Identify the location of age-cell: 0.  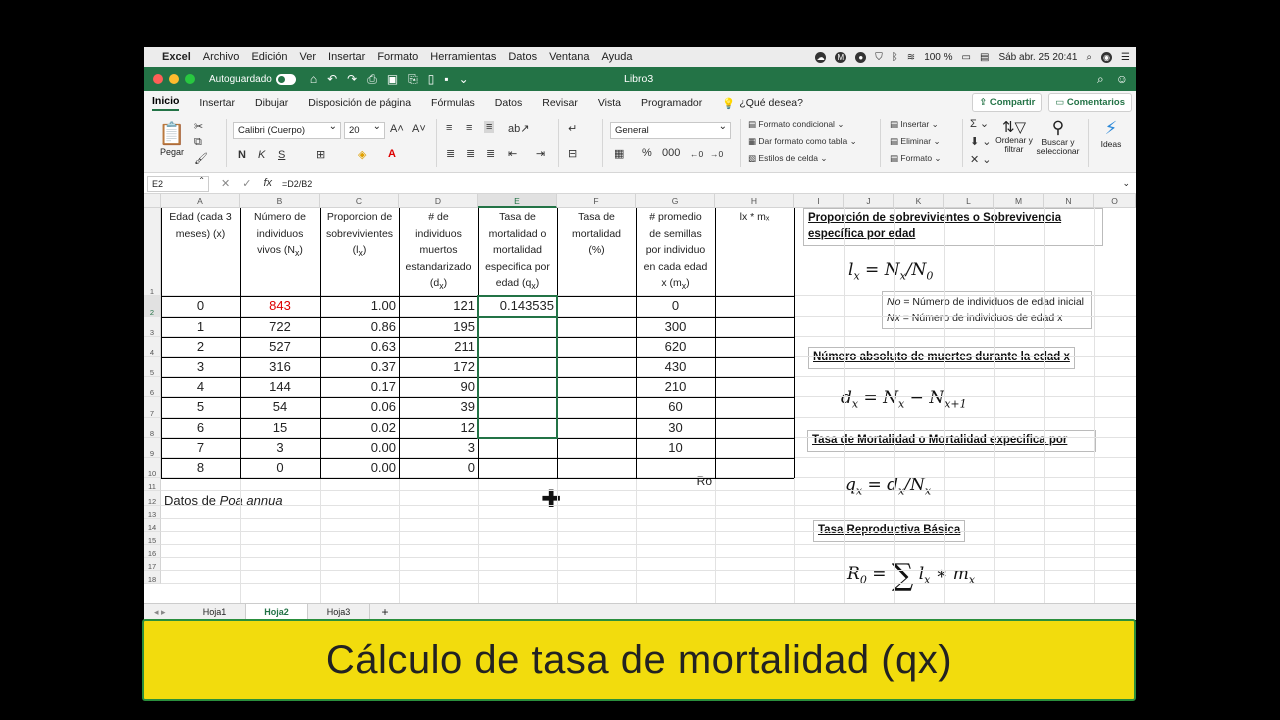
(200, 306).